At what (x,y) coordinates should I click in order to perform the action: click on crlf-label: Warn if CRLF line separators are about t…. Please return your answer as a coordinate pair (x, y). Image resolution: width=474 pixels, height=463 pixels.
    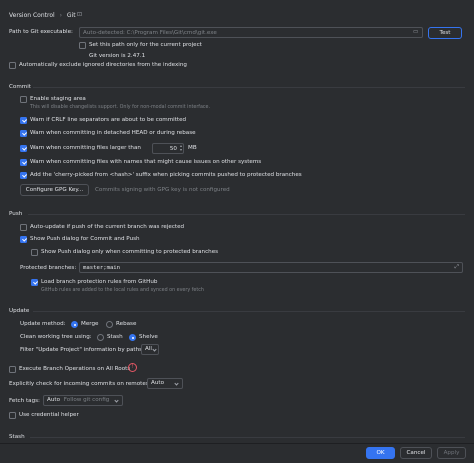
    Looking at the image, I should click on (108, 120).